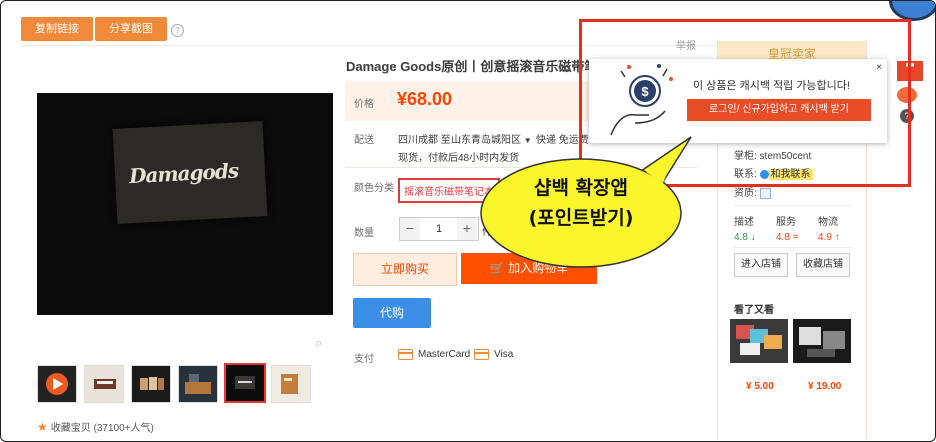 The image size is (936, 442). Describe the element at coordinates (745, 193) in the screenshot. I see `qualification-label: 资质:` at that location.